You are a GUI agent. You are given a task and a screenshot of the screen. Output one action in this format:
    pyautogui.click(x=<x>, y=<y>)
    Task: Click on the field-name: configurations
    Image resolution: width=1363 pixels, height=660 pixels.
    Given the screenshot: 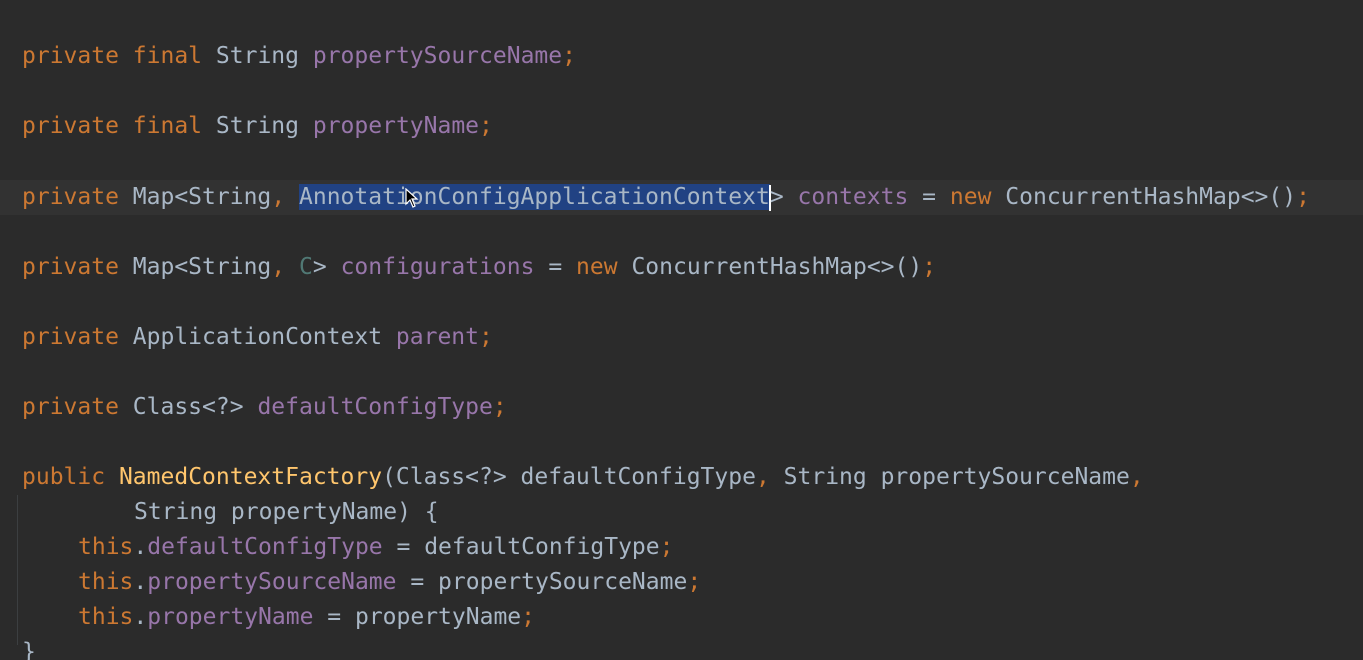 What is the action you would take?
    pyautogui.click(x=437, y=267)
    